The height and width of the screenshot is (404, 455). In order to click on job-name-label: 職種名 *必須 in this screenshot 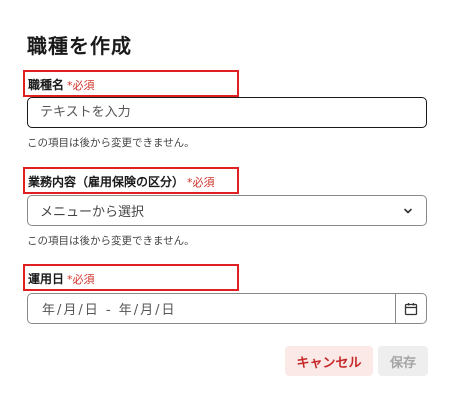, I will do `click(61, 84)`.